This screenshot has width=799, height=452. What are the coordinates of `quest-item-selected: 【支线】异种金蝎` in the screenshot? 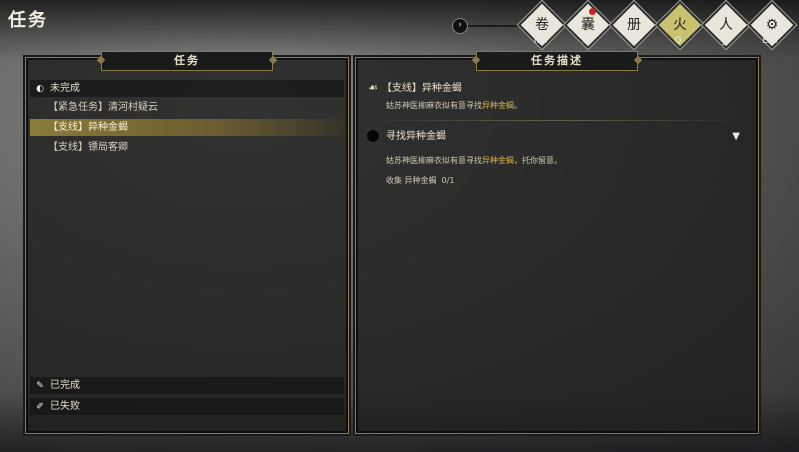 It's located at (187, 127).